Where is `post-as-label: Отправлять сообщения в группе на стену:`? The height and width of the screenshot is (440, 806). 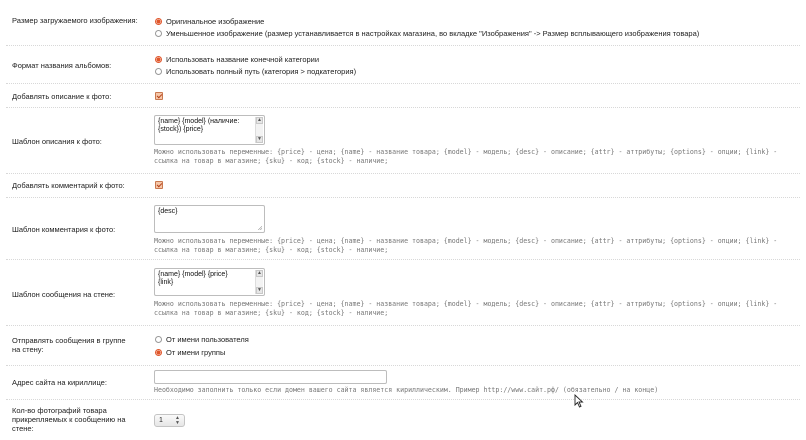 post-as-label: Отправлять сообщения в группе на стену: is located at coordinates (69, 345).